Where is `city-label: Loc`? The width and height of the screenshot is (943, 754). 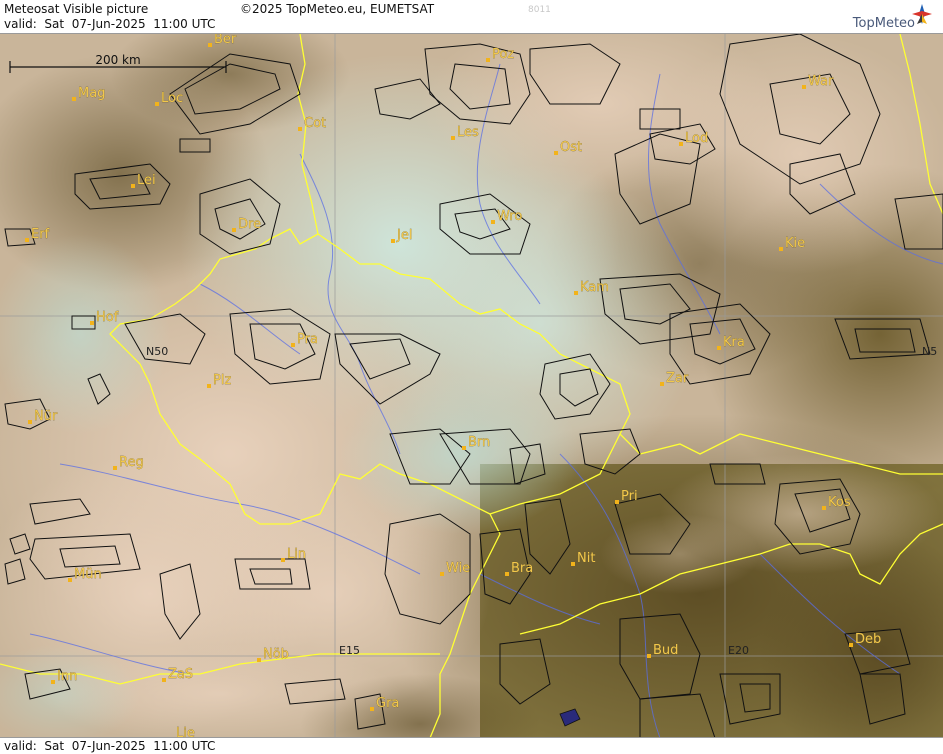
city-label: Loc is located at coordinates (172, 98).